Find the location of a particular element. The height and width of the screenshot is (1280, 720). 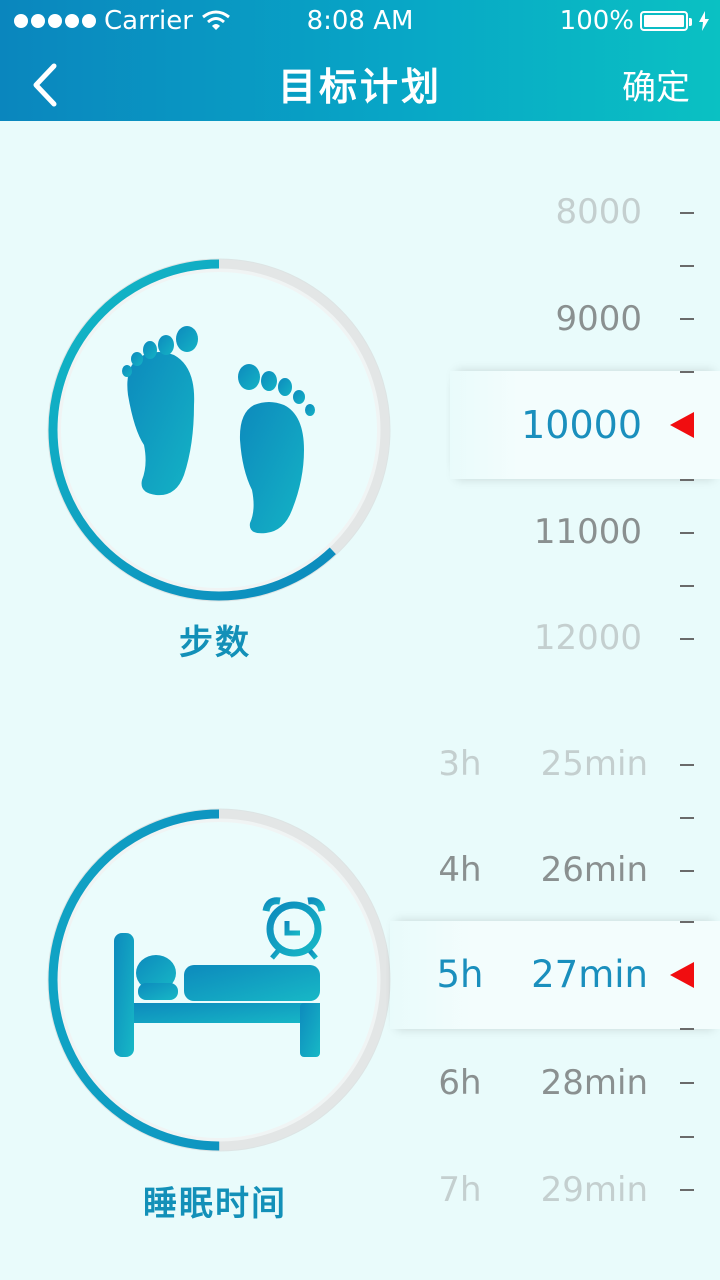

sleep-option: 7h 29min is located at coordinates (555, 1190).